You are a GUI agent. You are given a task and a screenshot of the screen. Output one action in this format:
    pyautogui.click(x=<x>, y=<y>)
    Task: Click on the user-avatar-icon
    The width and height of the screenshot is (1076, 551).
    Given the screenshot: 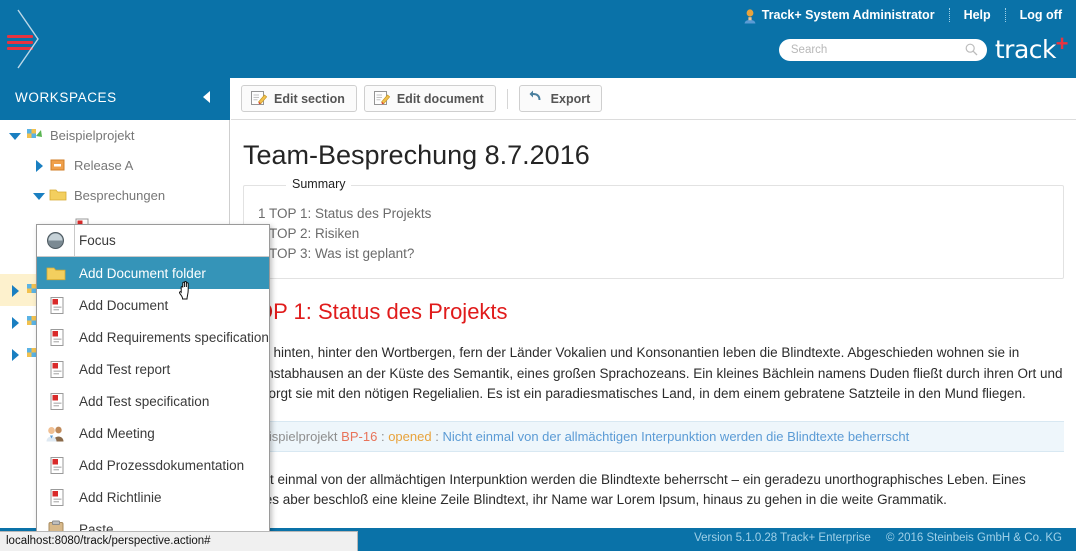 What is the action you would take?
    pyautogui.click(x=750, y=16)
    